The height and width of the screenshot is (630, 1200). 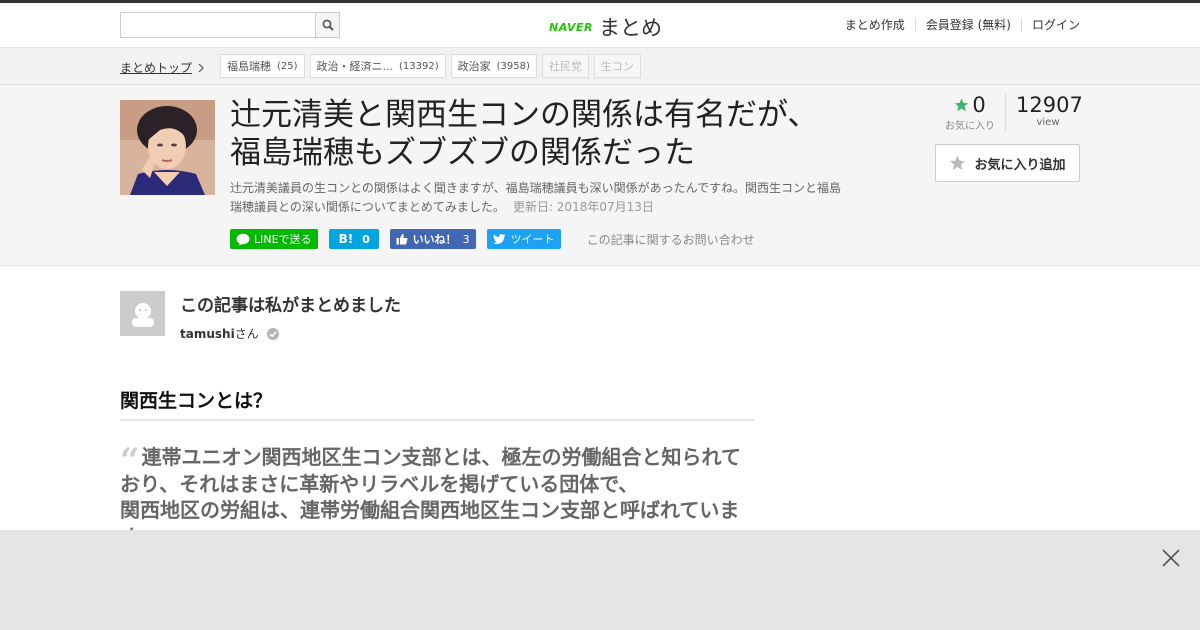 I want to click on line-icon, so click(x=243, y=239).